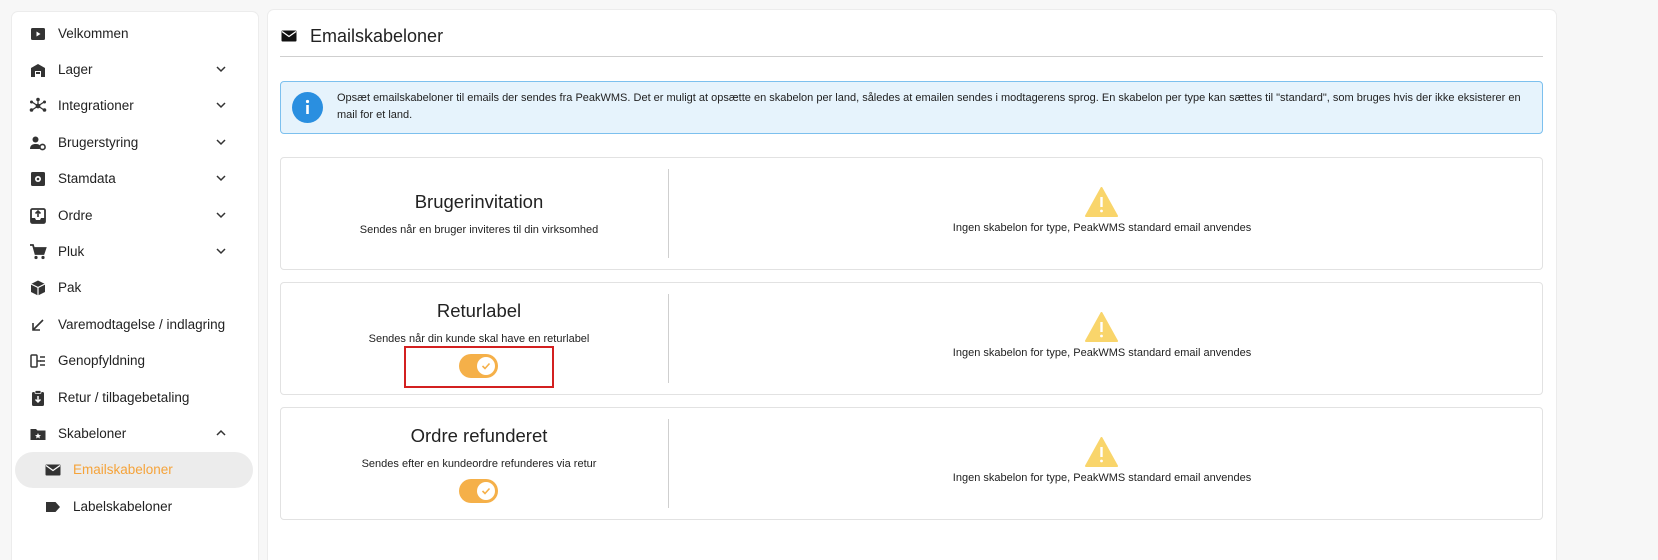  I want to click on sidebar-item-integrationer: Integrationer, so click(135, 106).